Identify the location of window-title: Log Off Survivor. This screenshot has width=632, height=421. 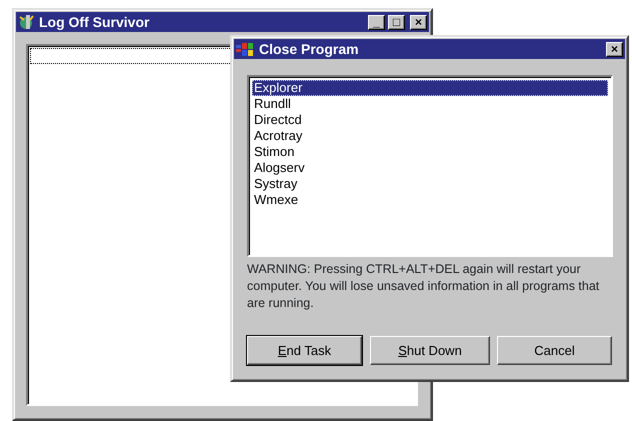
(94, 22).